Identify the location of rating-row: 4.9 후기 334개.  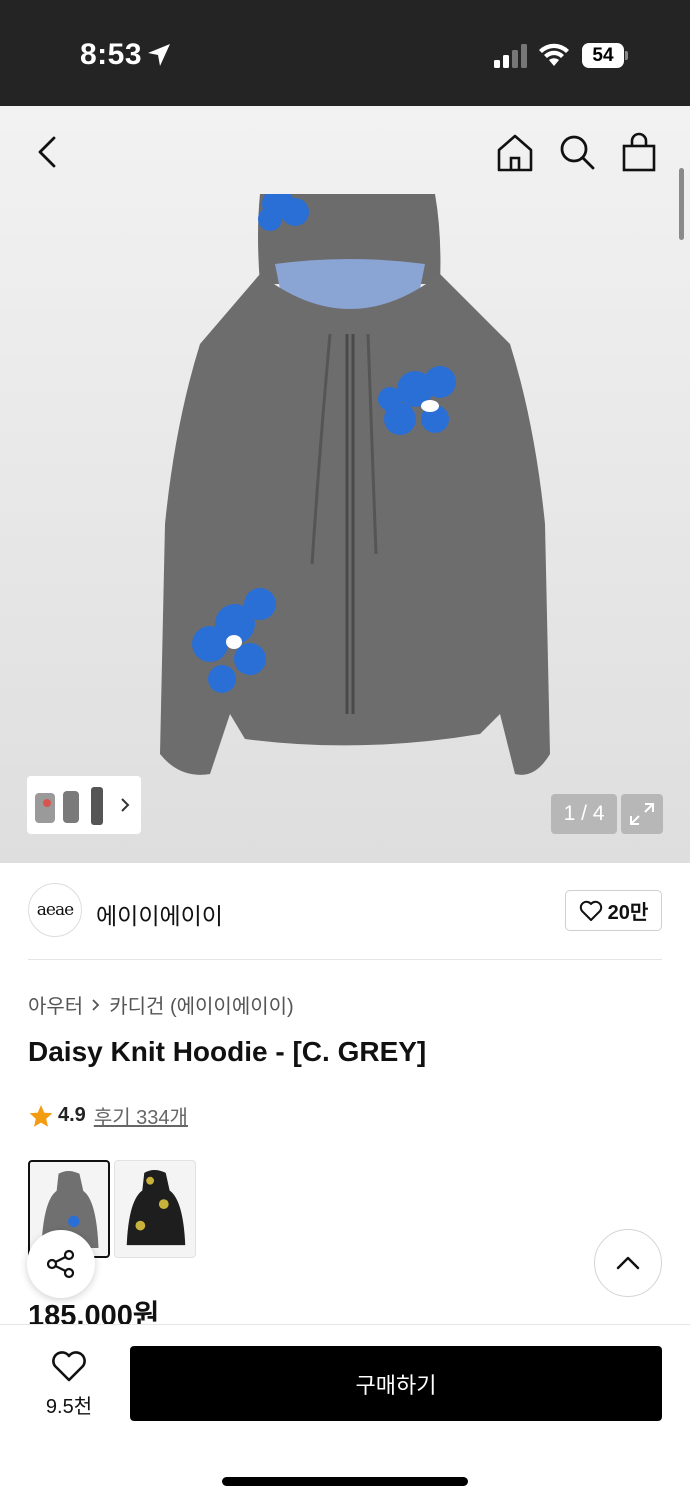
(108, 1115).